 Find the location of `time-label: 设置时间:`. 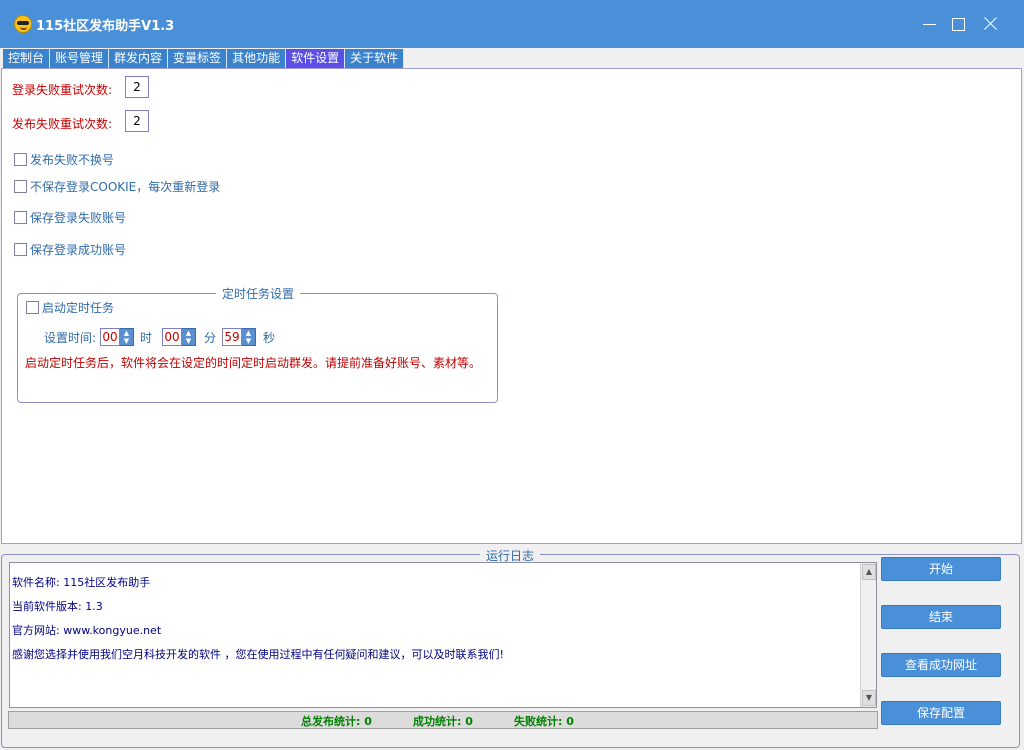

time-label: 设置时间: is located at coordinates (70, 338).